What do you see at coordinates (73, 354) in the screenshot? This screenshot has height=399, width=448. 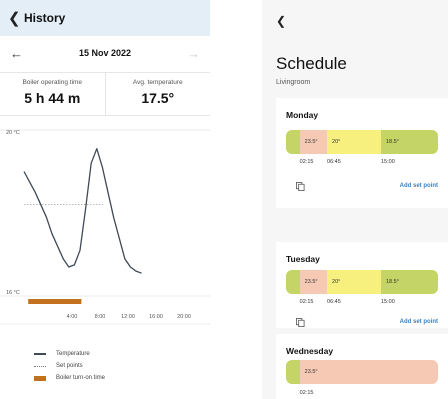 I see `legend-label: Temperature` at bounding box center [73, 354].